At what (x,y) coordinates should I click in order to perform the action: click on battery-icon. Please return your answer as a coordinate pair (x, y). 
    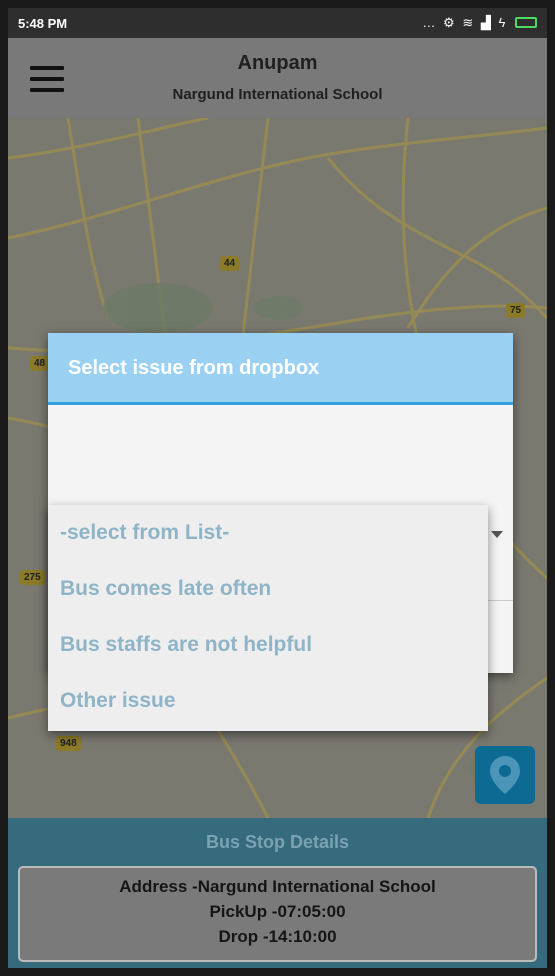
    Looking at the image, I should click on (526, 22).